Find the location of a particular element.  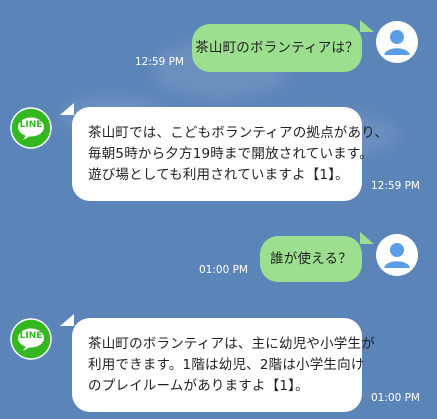

user-message-bubble: 茶山町のボランティアは？ is located at coordinates (277, 48).